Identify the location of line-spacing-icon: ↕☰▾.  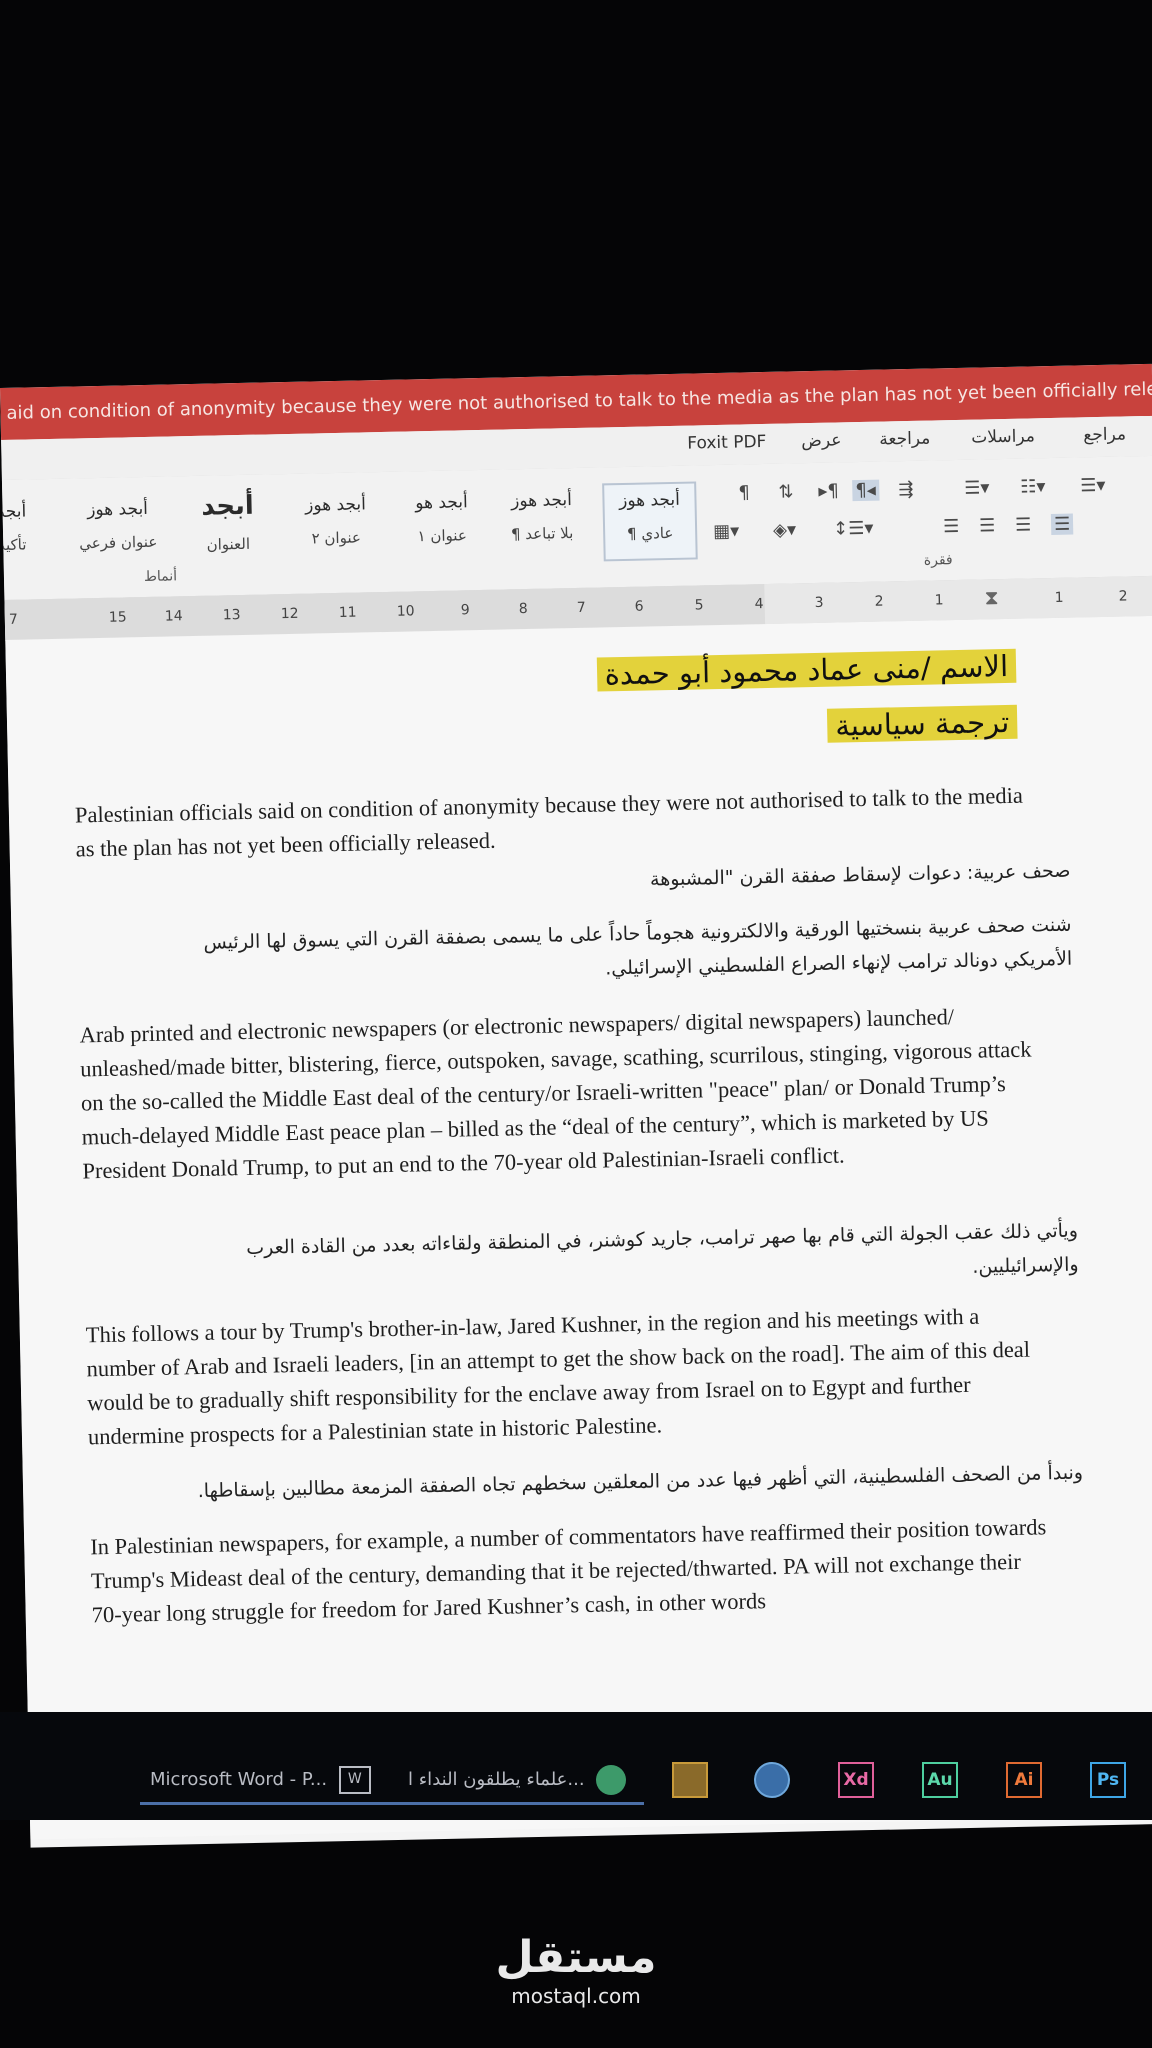
(853, 529).